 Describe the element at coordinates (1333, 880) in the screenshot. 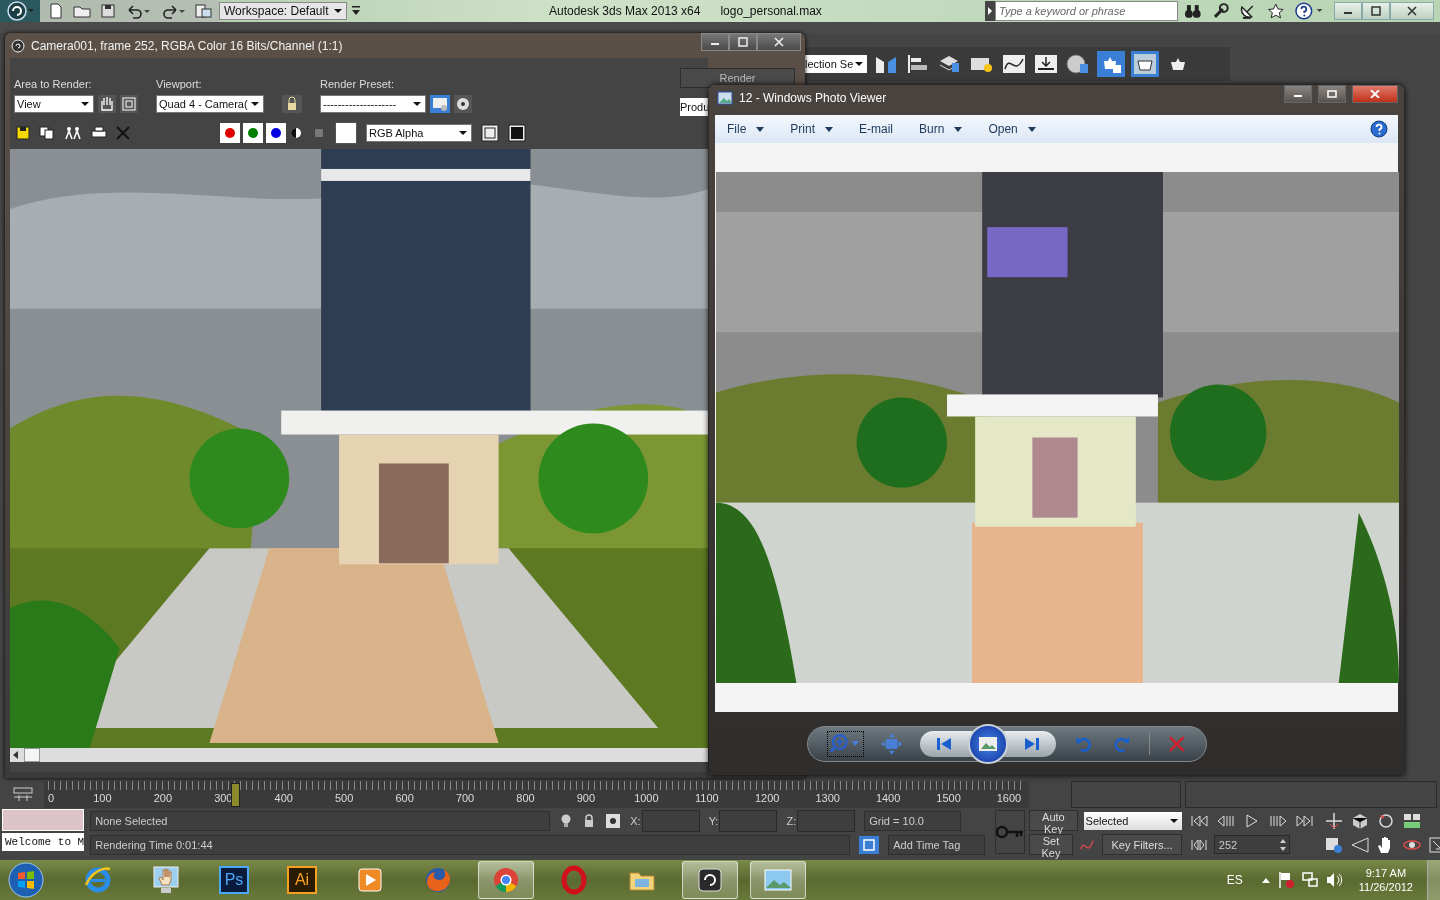

I see `volume-icon` at that location.